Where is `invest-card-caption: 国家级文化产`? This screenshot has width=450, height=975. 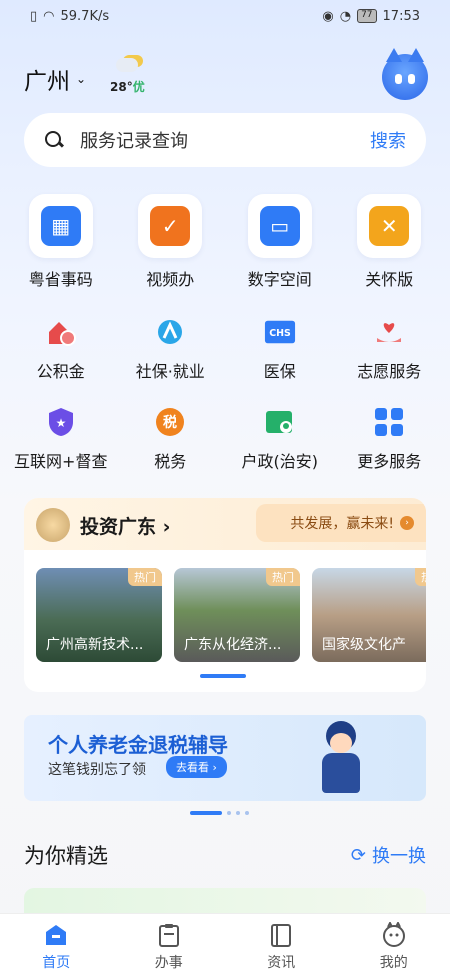
invest-card-caption: 国家级文化产 is located at coordinates (364, 645).